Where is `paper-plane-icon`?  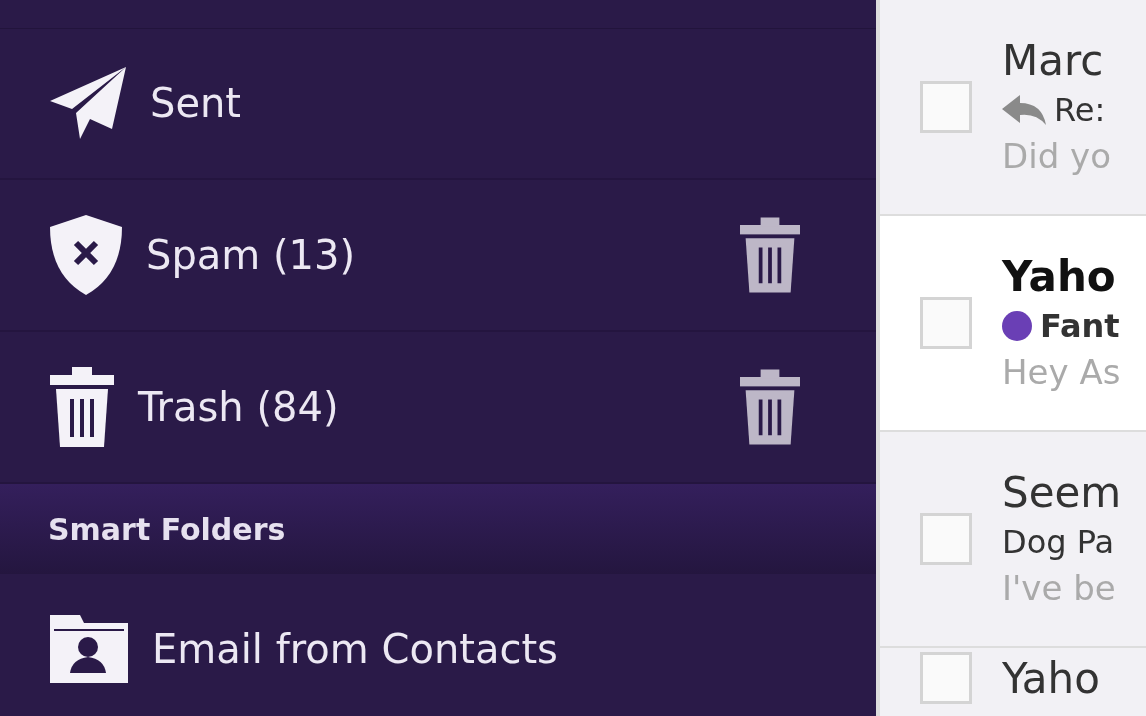
paper-plane-icon is located at coordinates (88, 103).